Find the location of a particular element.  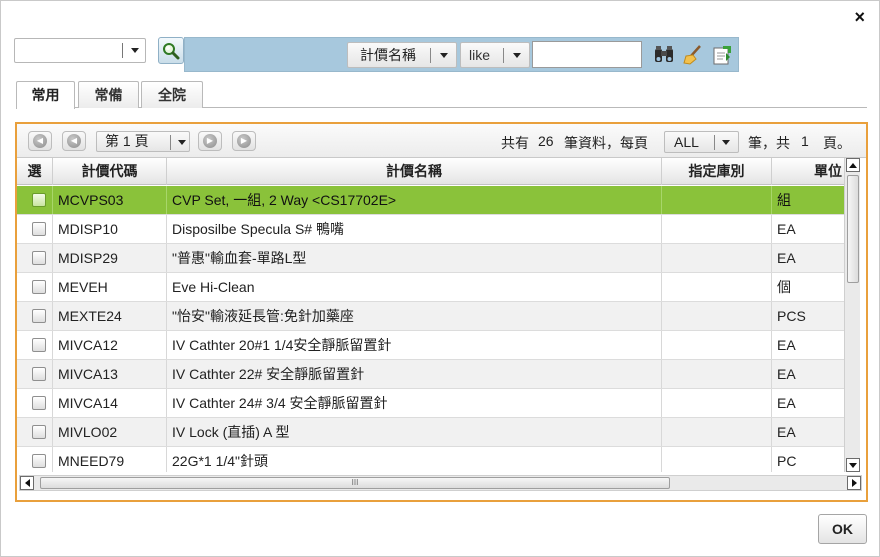

cell-code: MIVLO02 is located at coordinates (110, 432).